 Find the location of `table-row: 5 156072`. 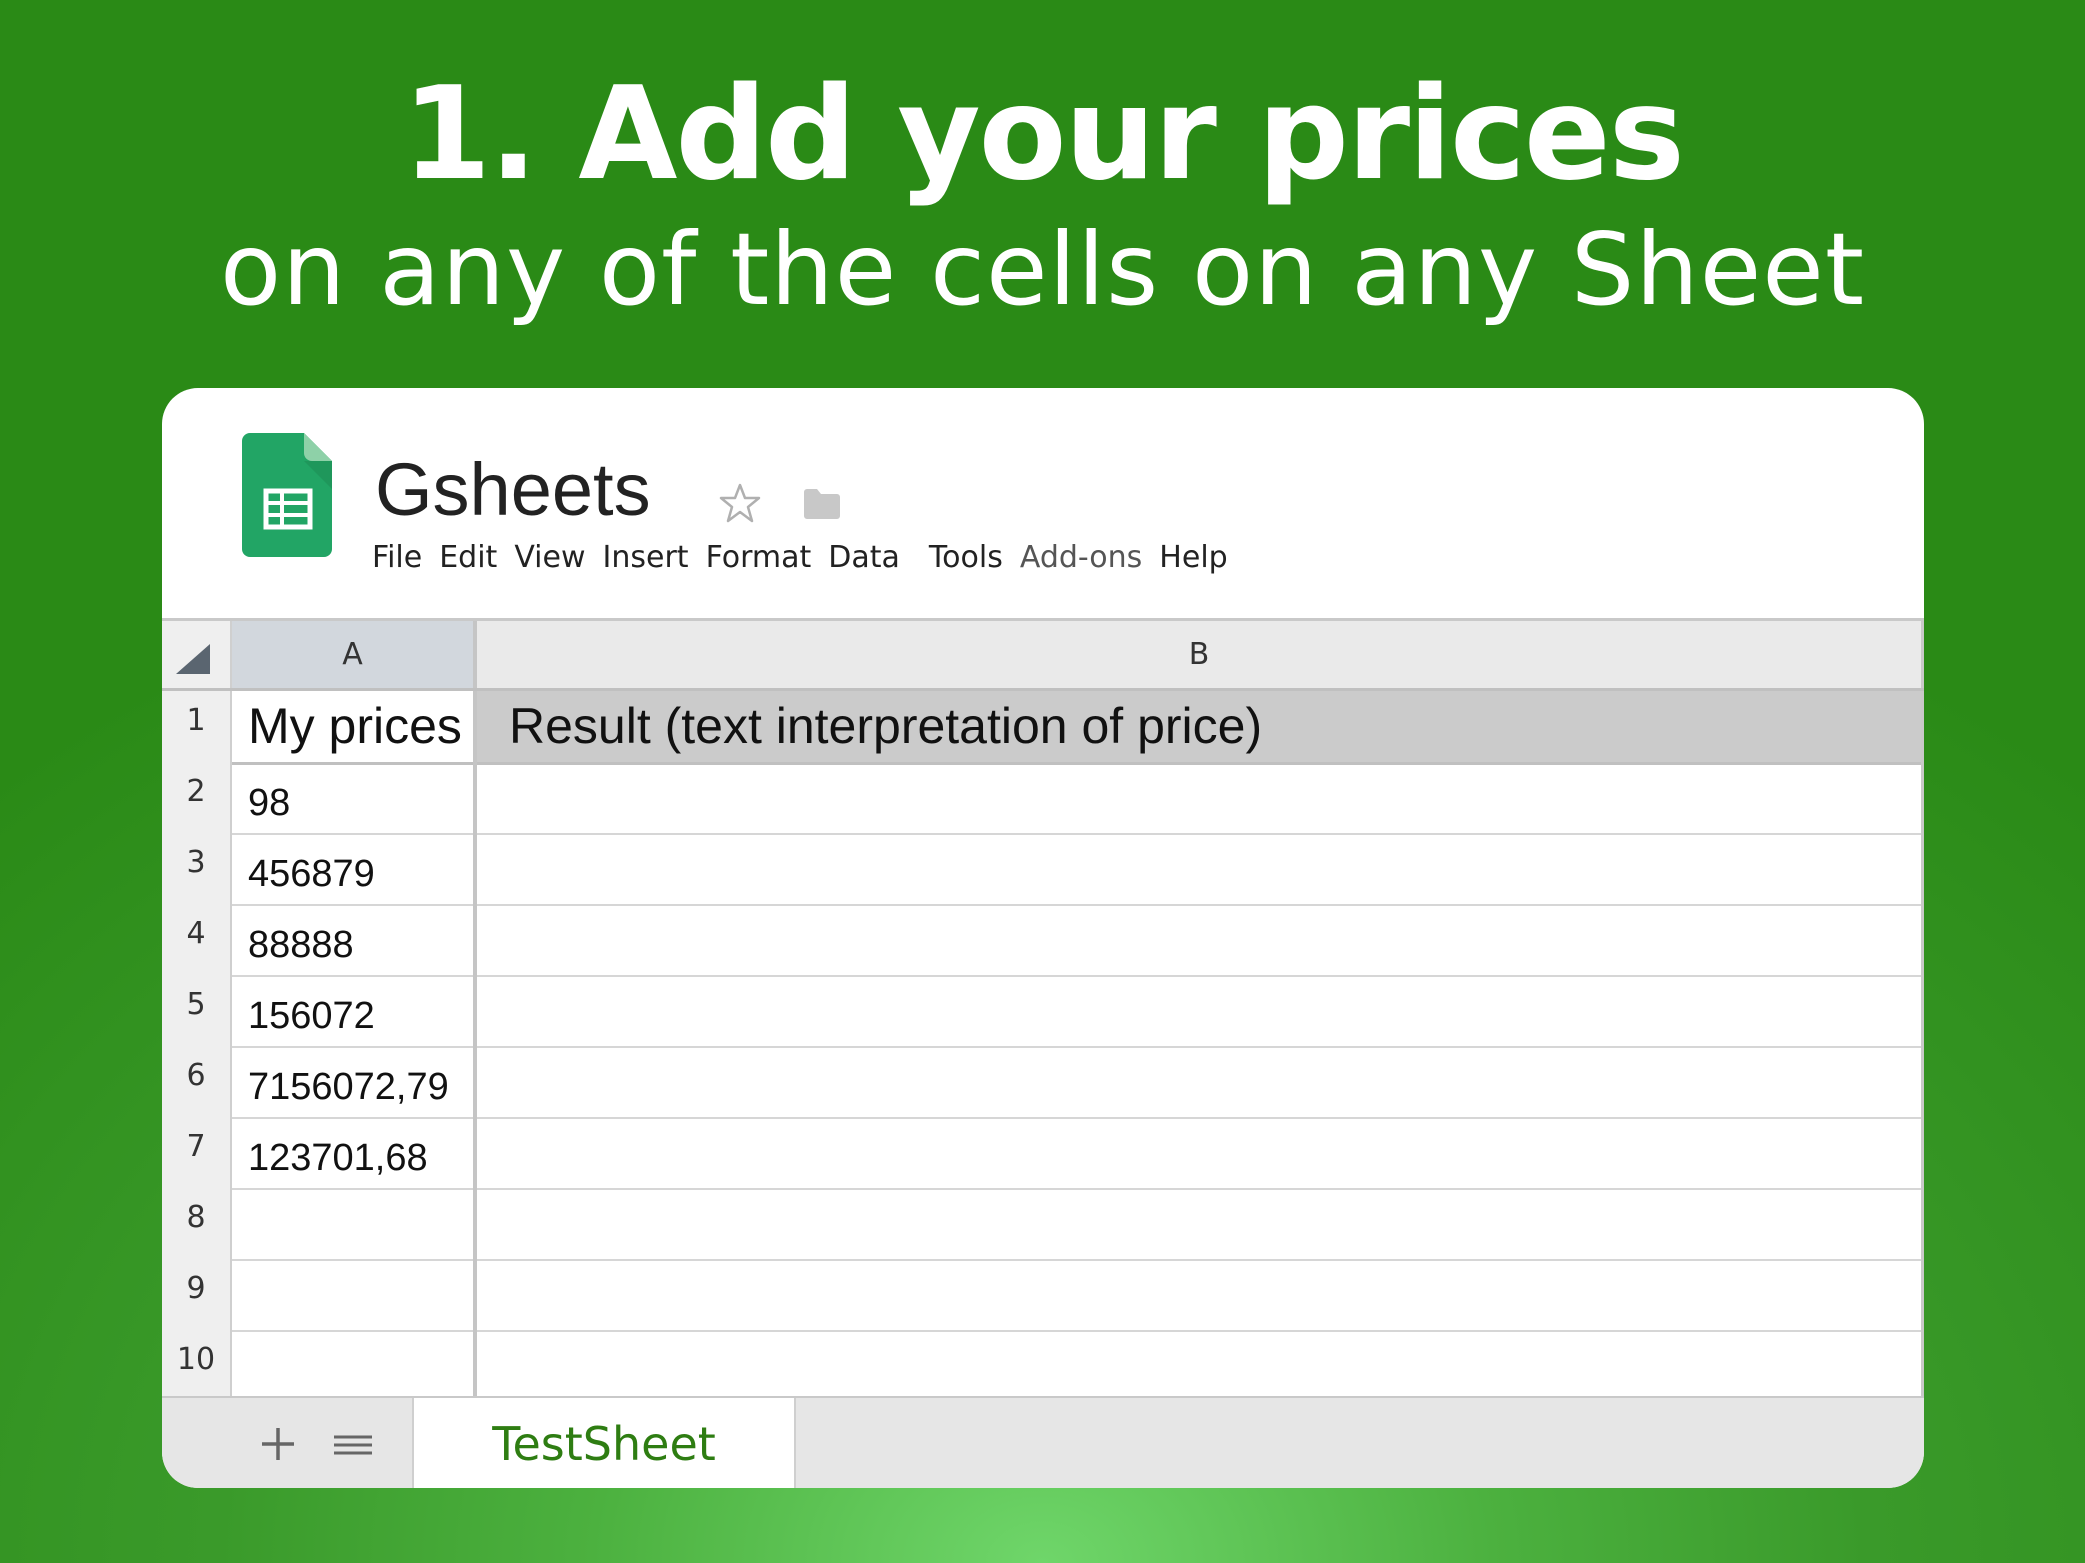

table-row: 5 156072 is located at coordinates (1043, 1011).